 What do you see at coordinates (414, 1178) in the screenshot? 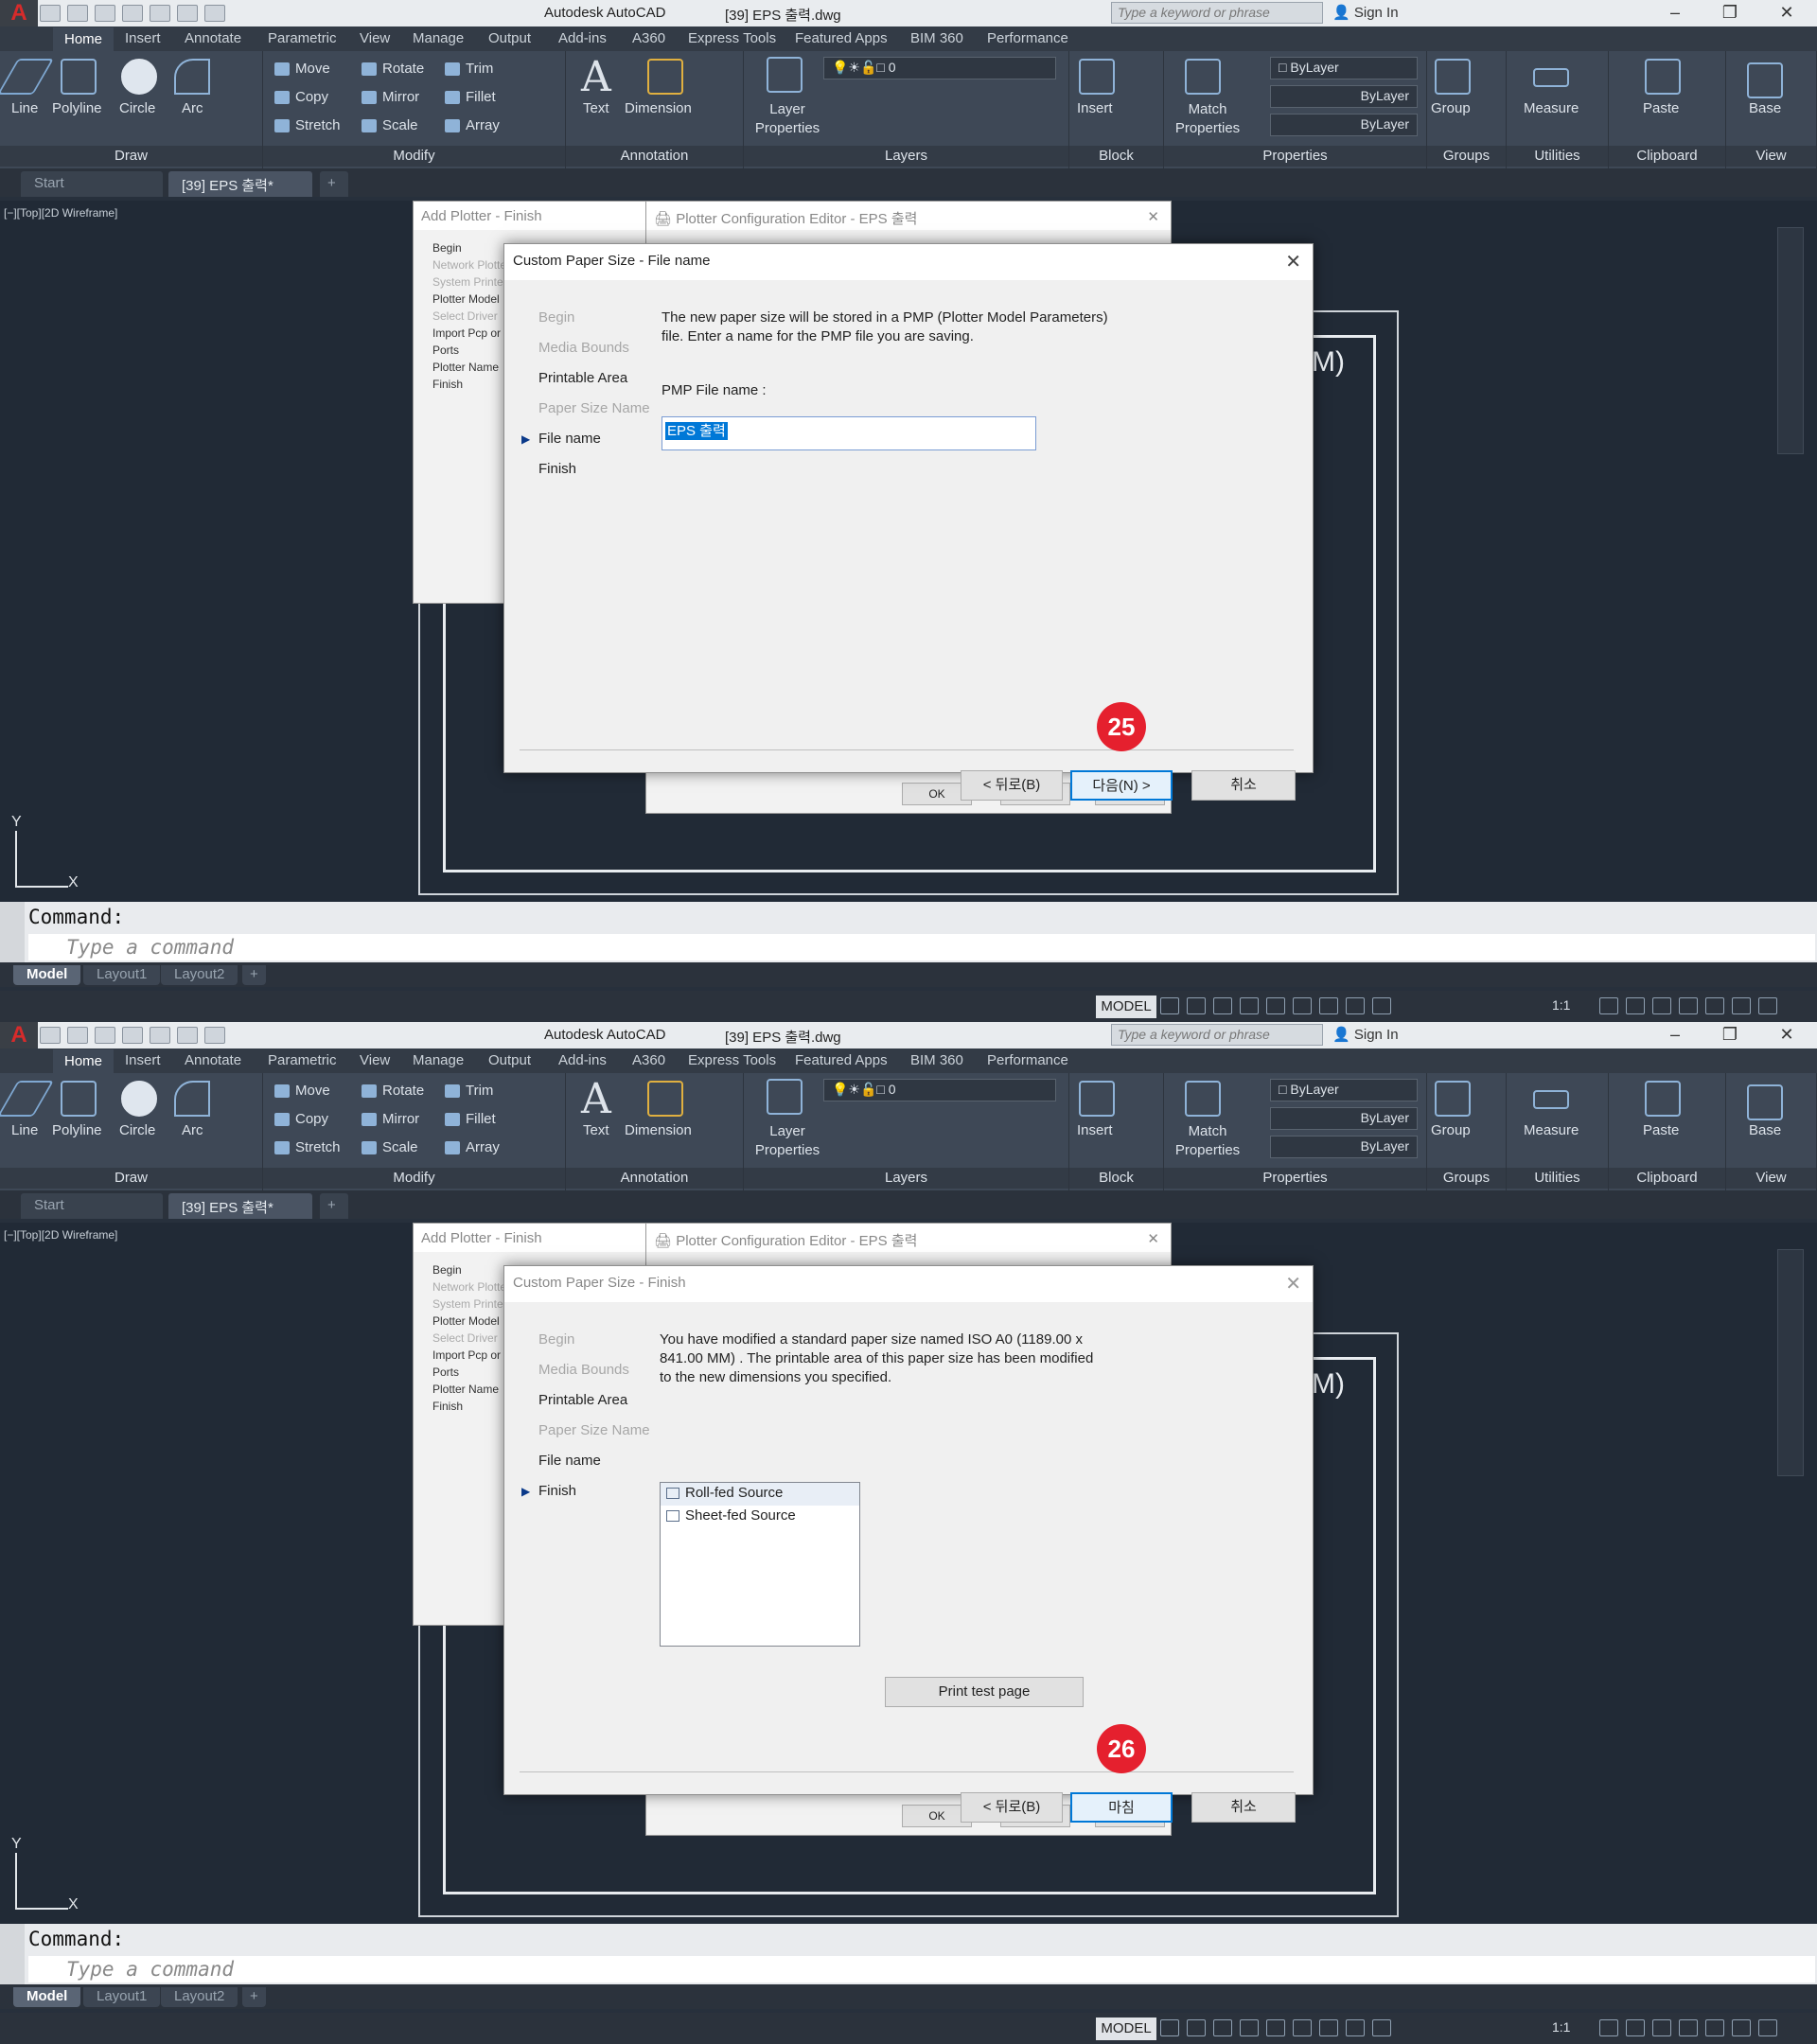
I see `modify-panel-label: Modify` at bounding box center [414, 1178].